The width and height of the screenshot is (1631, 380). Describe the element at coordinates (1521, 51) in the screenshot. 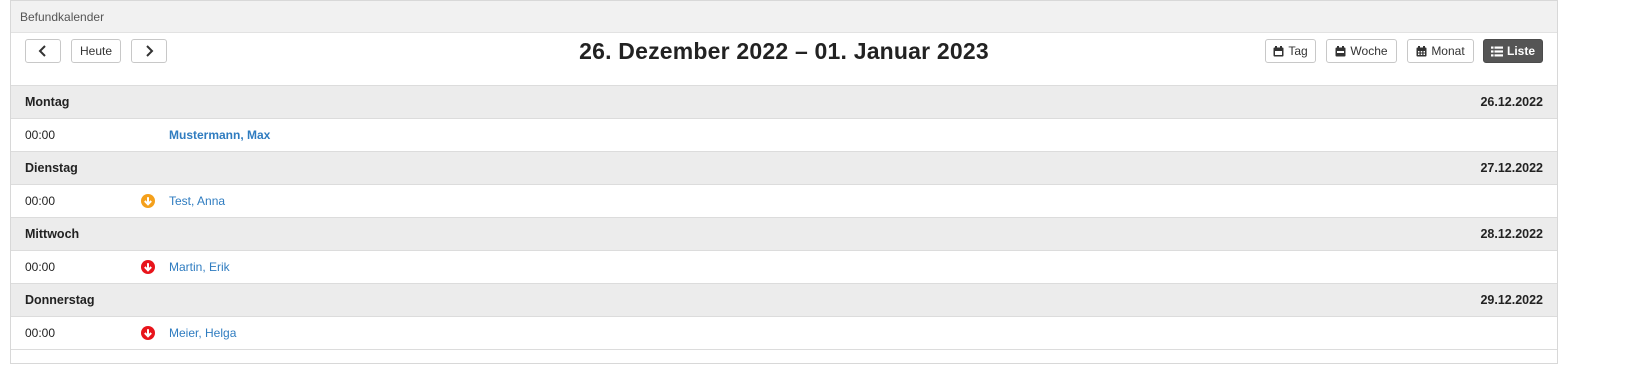

I see `view-list-label: Liste` at that location.